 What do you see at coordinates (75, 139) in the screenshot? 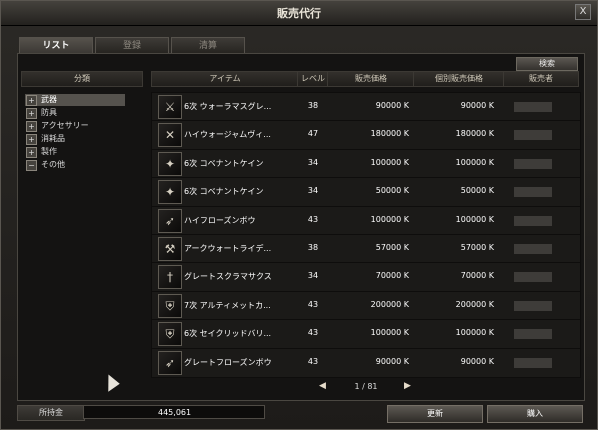
I see `category-consumable: + 消耗品` at bounding box center [75, 139].